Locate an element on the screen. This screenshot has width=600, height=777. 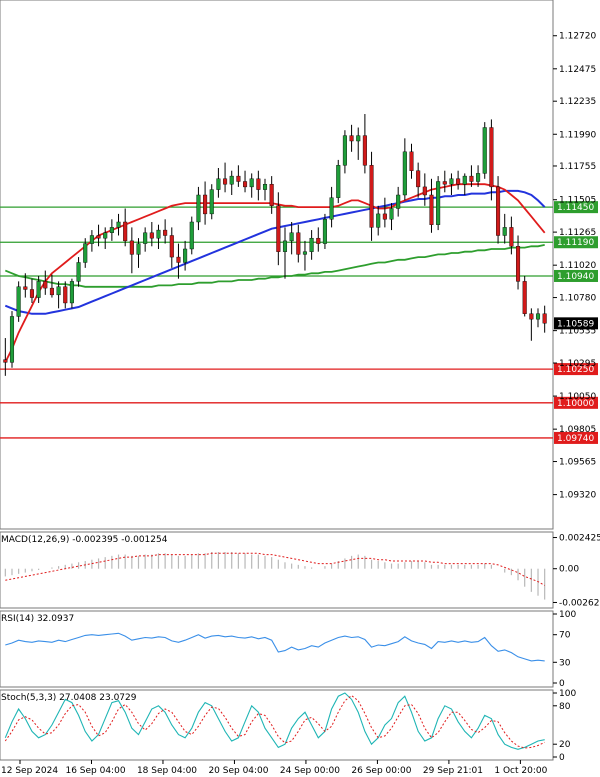
rsi-tick-label: 70 is located at coordinates (565, 636).